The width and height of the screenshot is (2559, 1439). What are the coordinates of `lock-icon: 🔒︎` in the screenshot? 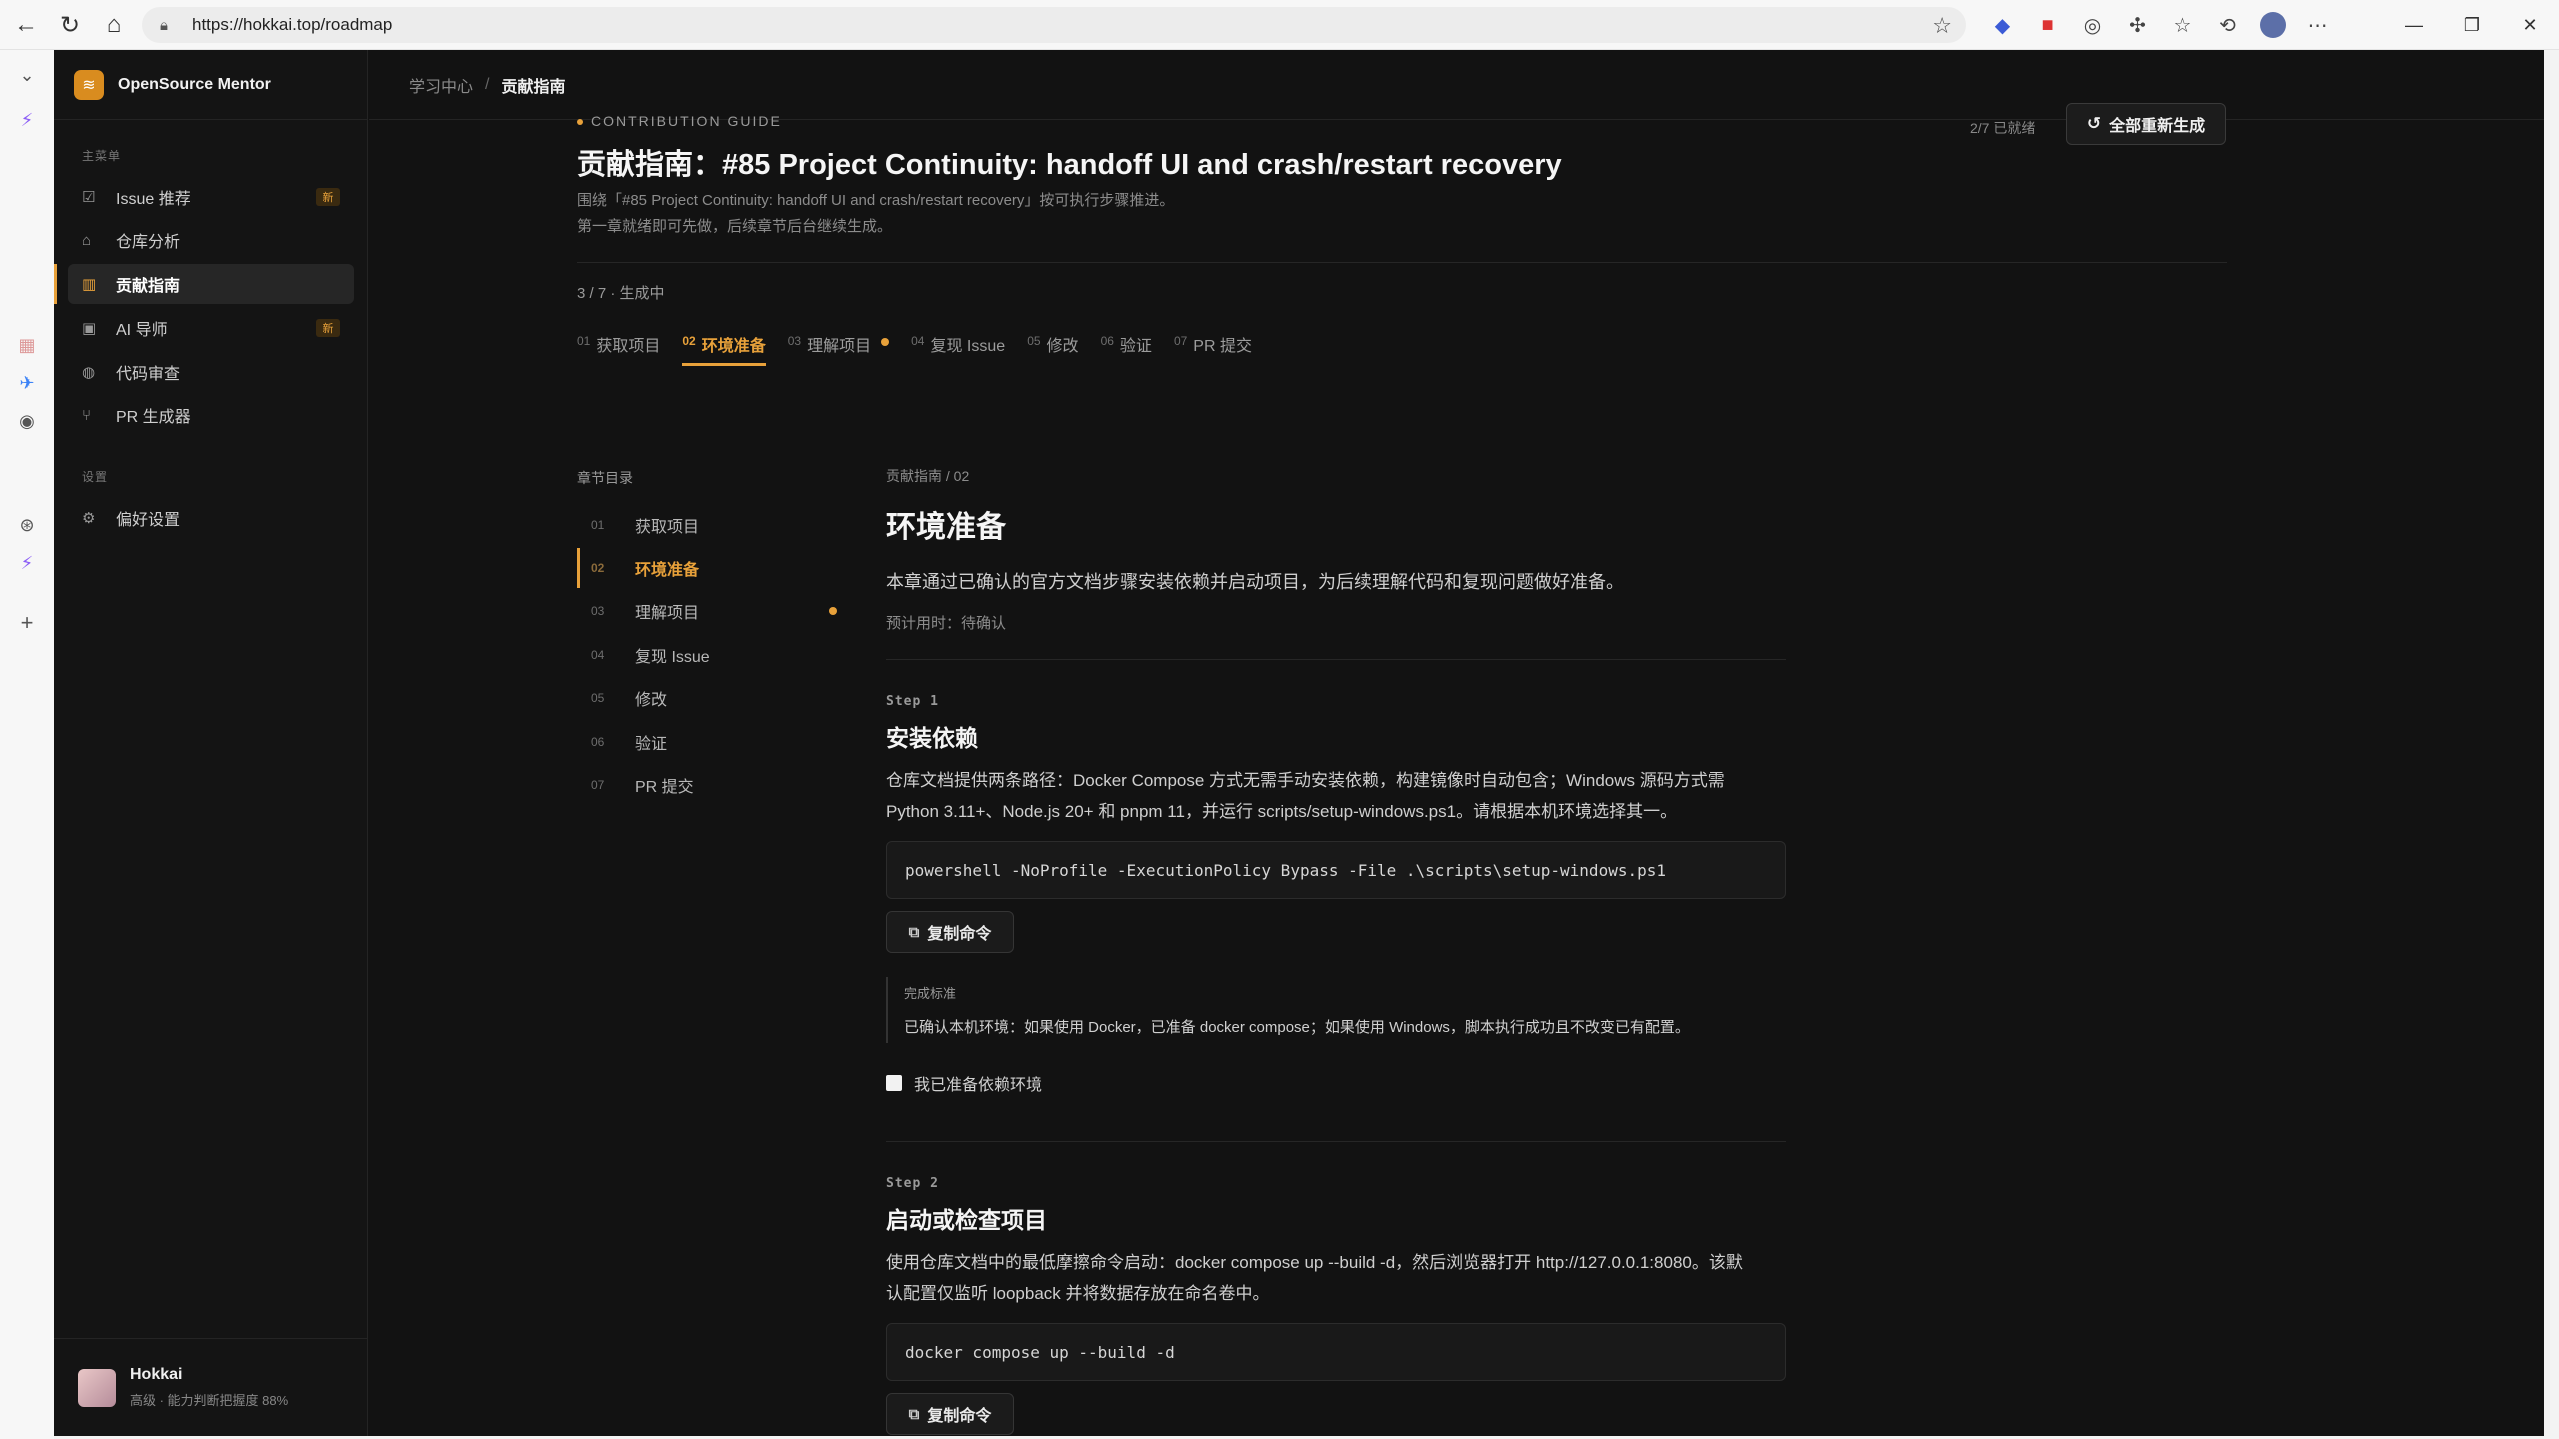 It's located at (164, 25).